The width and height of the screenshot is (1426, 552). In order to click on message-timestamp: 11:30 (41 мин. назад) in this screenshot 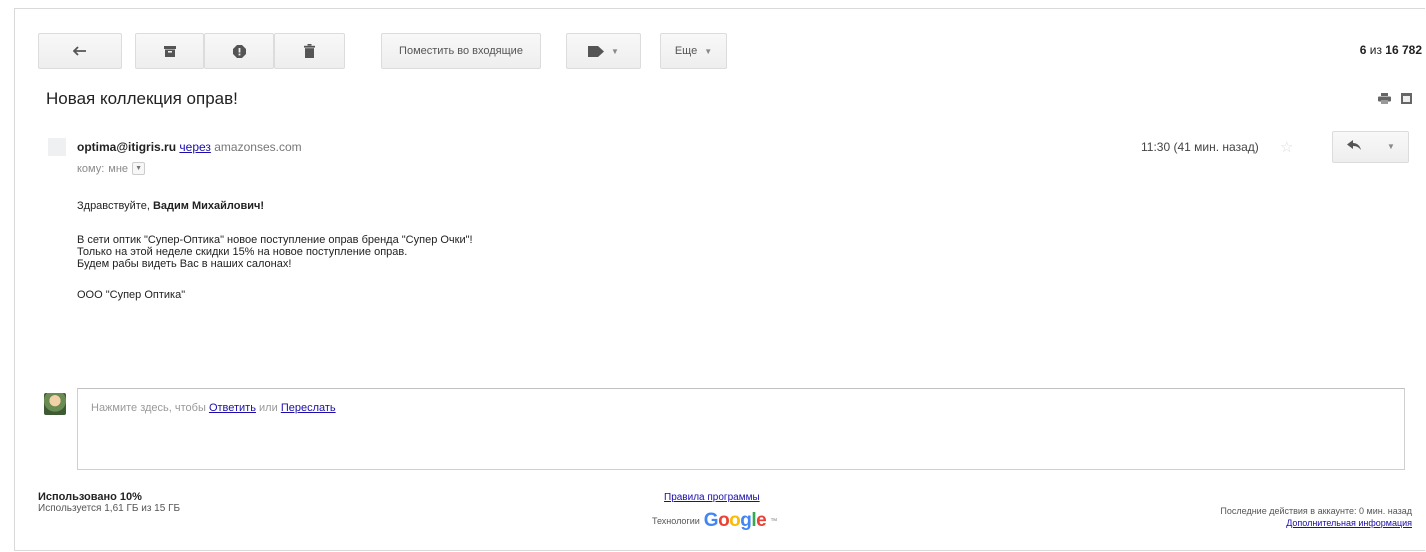, I will do `click(1200, 147)`.